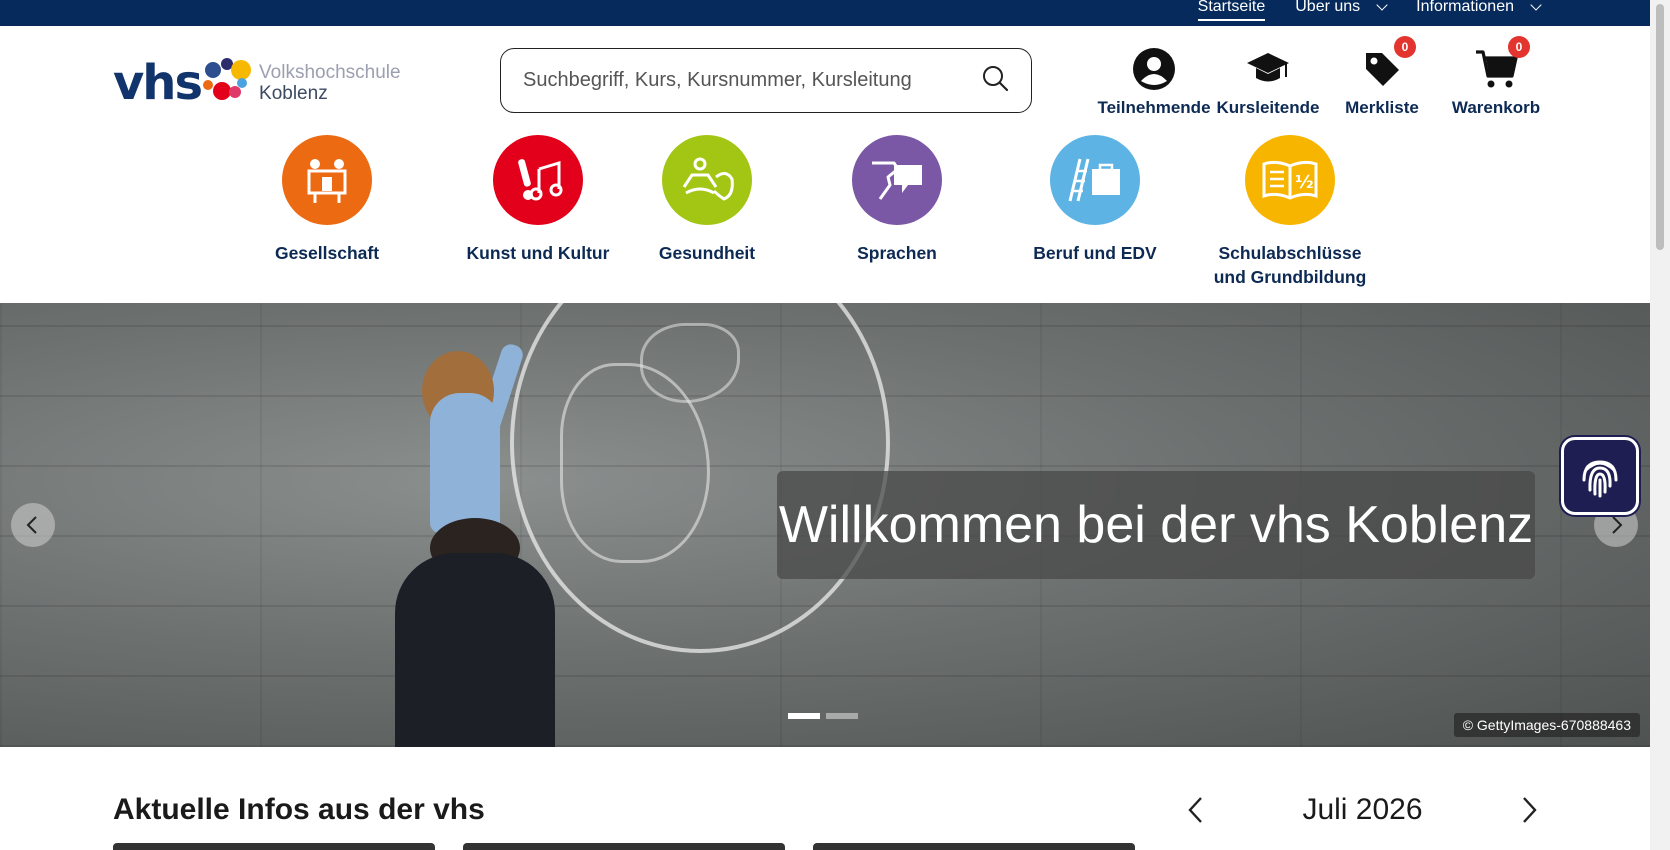 This screenshot has width=1670, height=850. I want to click on calendar-header: Juli 2026, so click(1362, 810).